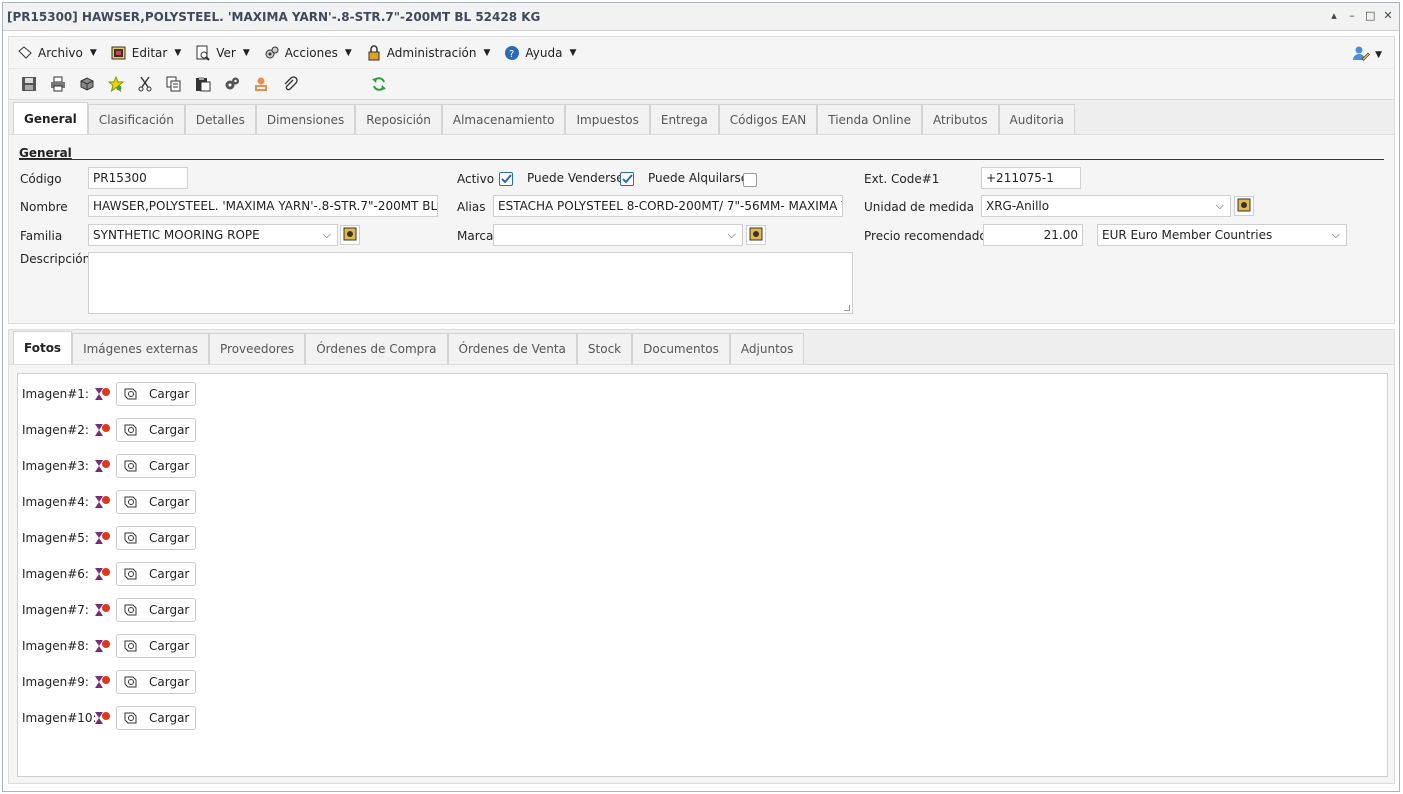 The image size is (1403, 794). Describe the element at coordinates (50, 118) in the screenshot. I see `tab-general: General` at that location.